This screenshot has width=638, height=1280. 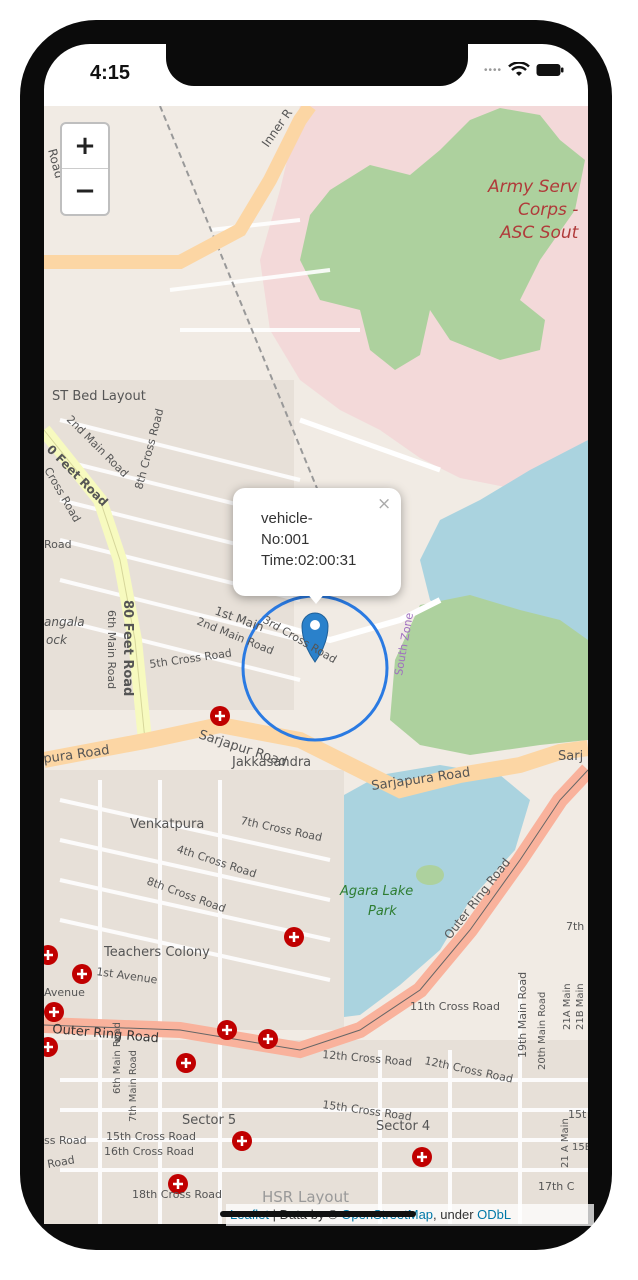 I want to click on label-agara: Agara Lake, so click(x=376, y=891).